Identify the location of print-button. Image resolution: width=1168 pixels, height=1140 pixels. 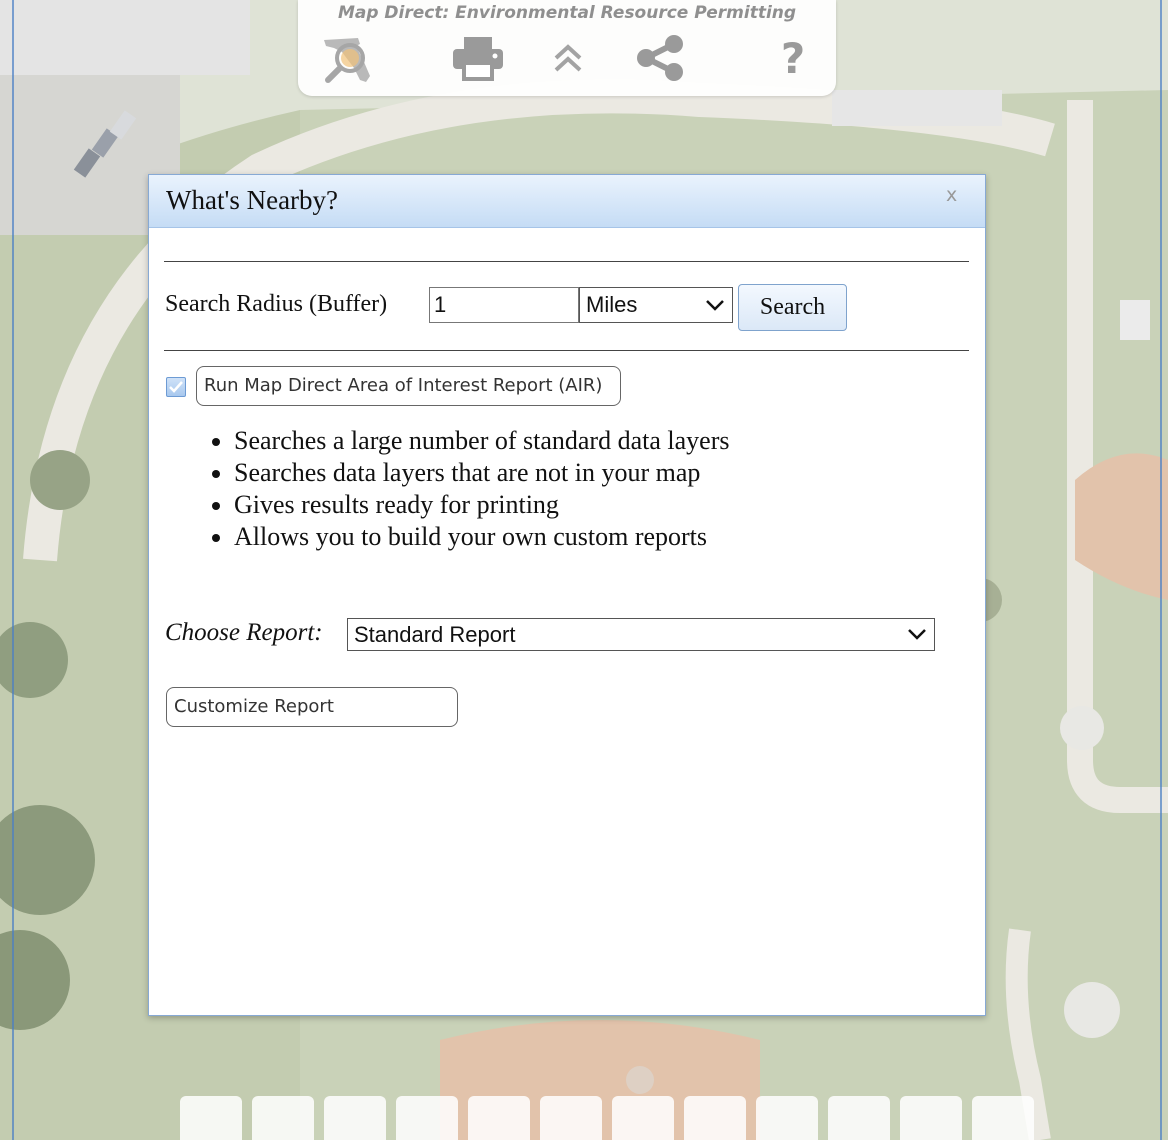
(478, 58).